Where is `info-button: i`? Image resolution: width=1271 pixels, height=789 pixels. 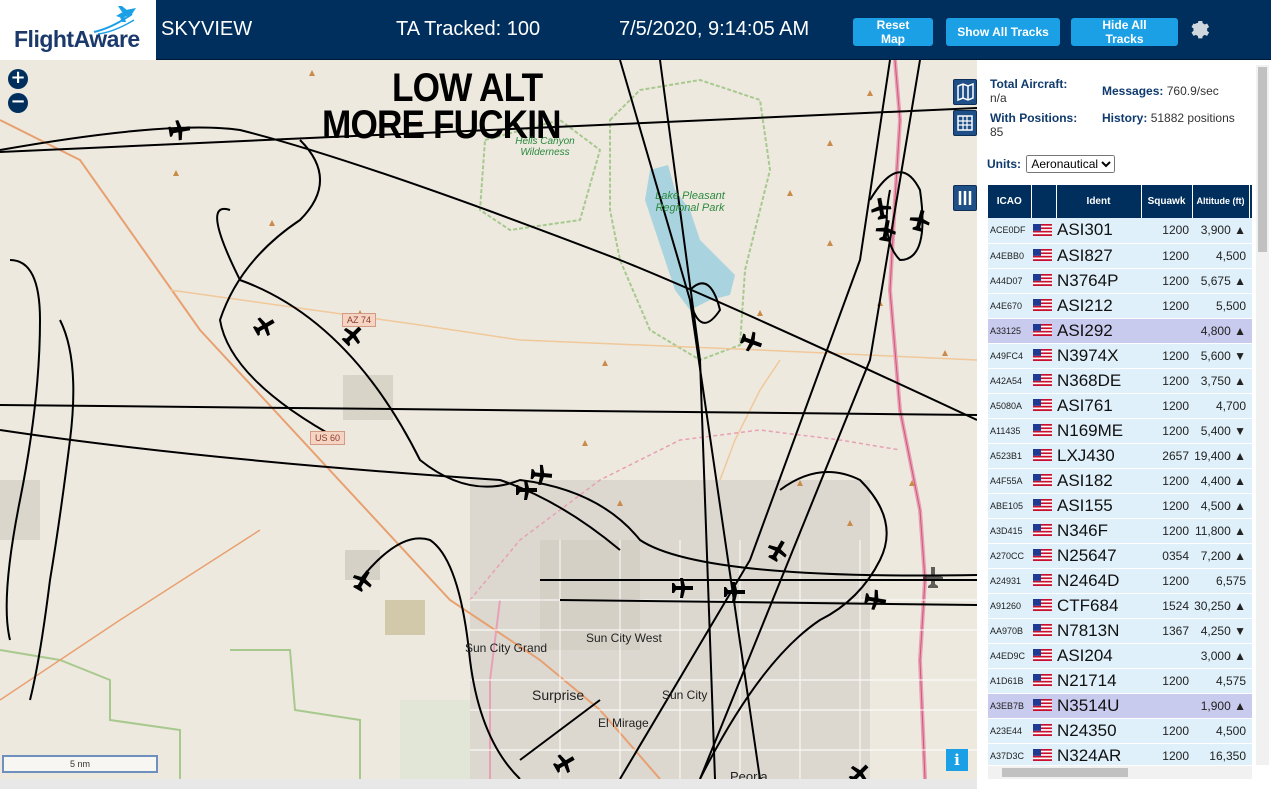 info-button: i is located at coordinates (957, 760).